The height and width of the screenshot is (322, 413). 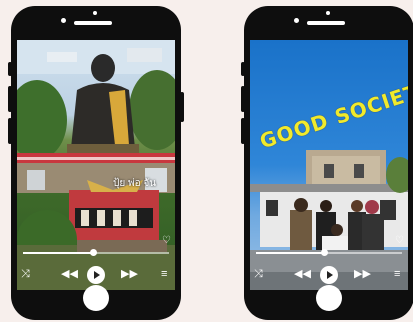 I want to click on power-button, so click(x=182, y=107).